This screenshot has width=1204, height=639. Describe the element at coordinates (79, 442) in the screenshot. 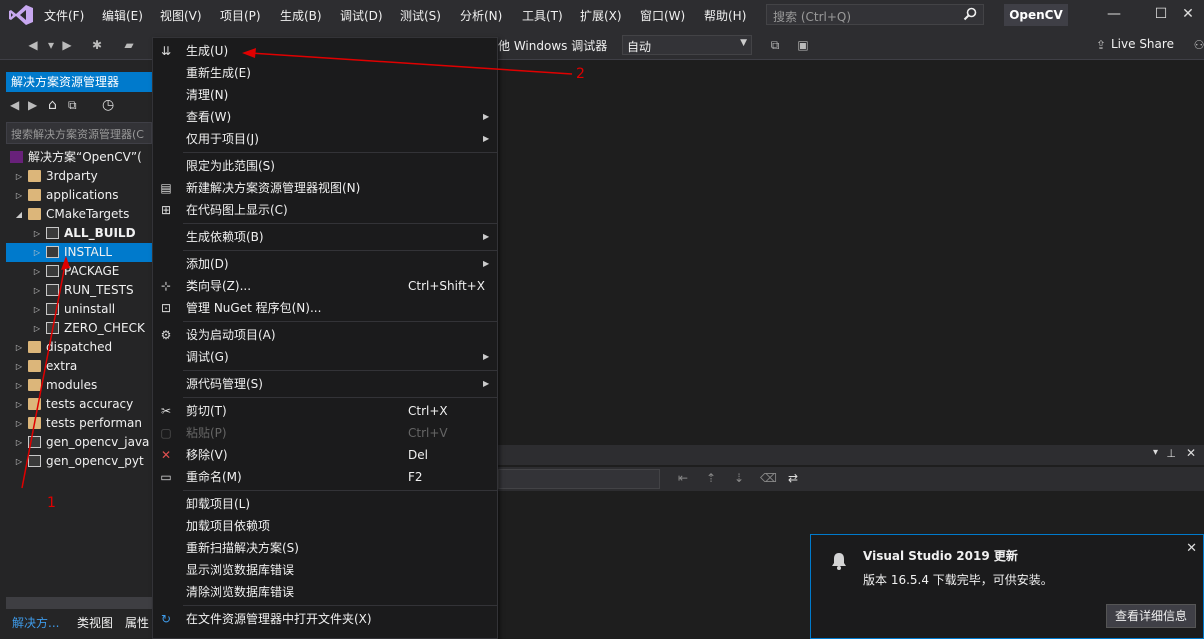

I see `tree-item: ▷ gen_opencv_java` at that location.